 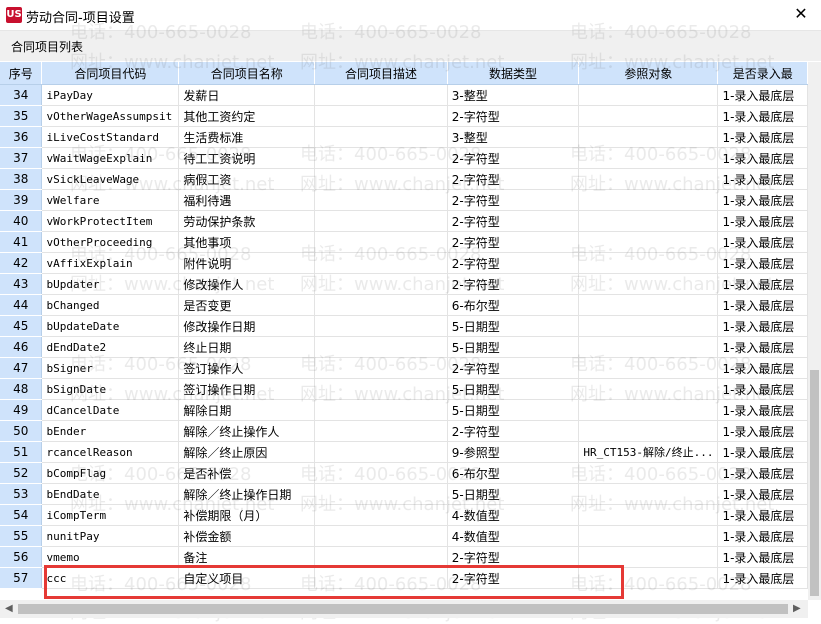 I want to click on row-code: dEndDate2, so click(x=110, y=347).